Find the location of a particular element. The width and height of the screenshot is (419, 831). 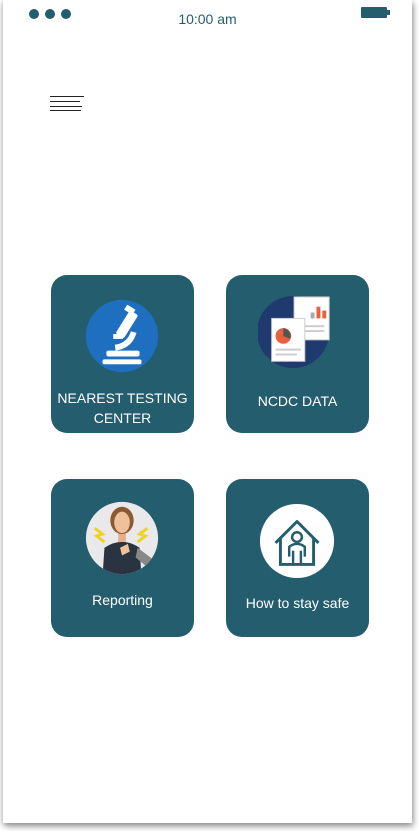

ncdc-data-tile: NCDC DATA is located at coordinates (297, 354).